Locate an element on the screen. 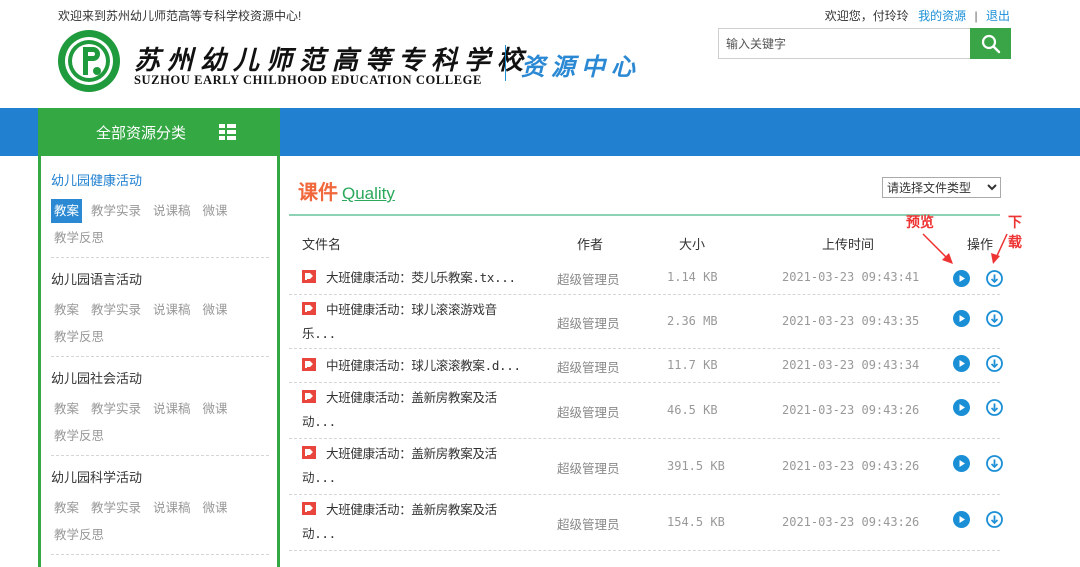 This screenshot has width=1080, height=567. panel-title-en: Quality is located at coordinates (368, 193).